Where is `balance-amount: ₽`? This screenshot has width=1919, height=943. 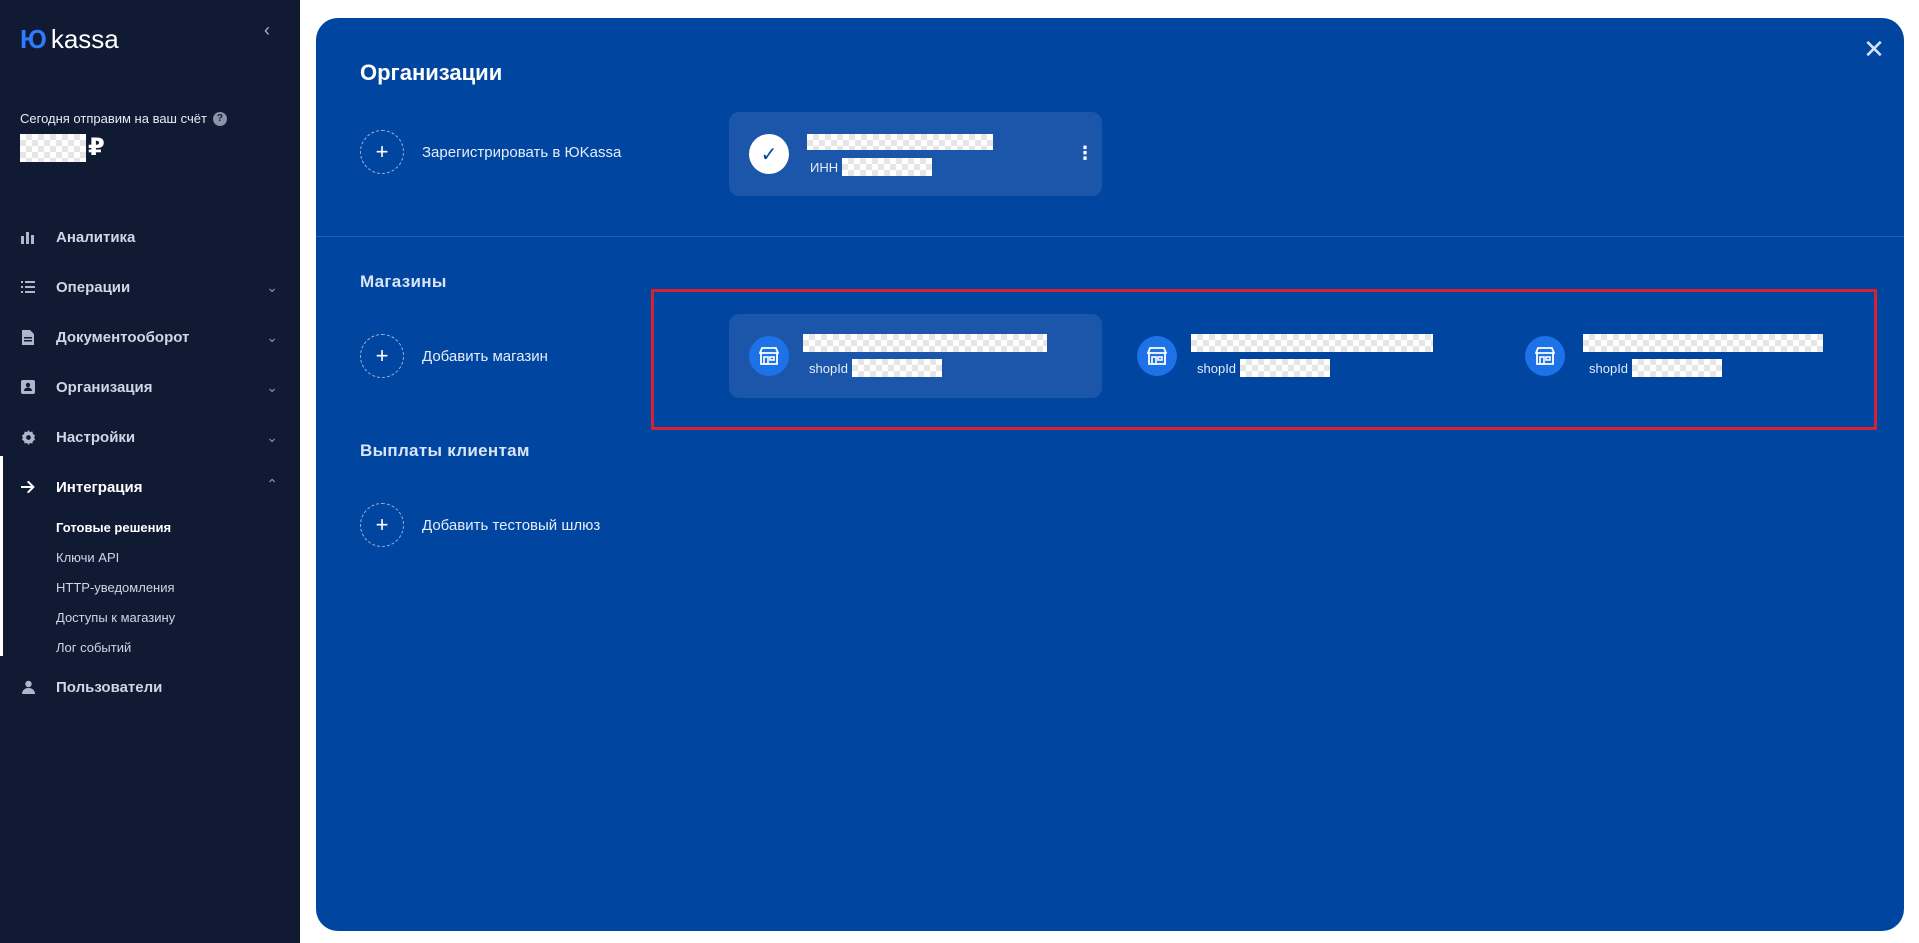
balance-amount: ₽ is located at coordinates (62, 147).